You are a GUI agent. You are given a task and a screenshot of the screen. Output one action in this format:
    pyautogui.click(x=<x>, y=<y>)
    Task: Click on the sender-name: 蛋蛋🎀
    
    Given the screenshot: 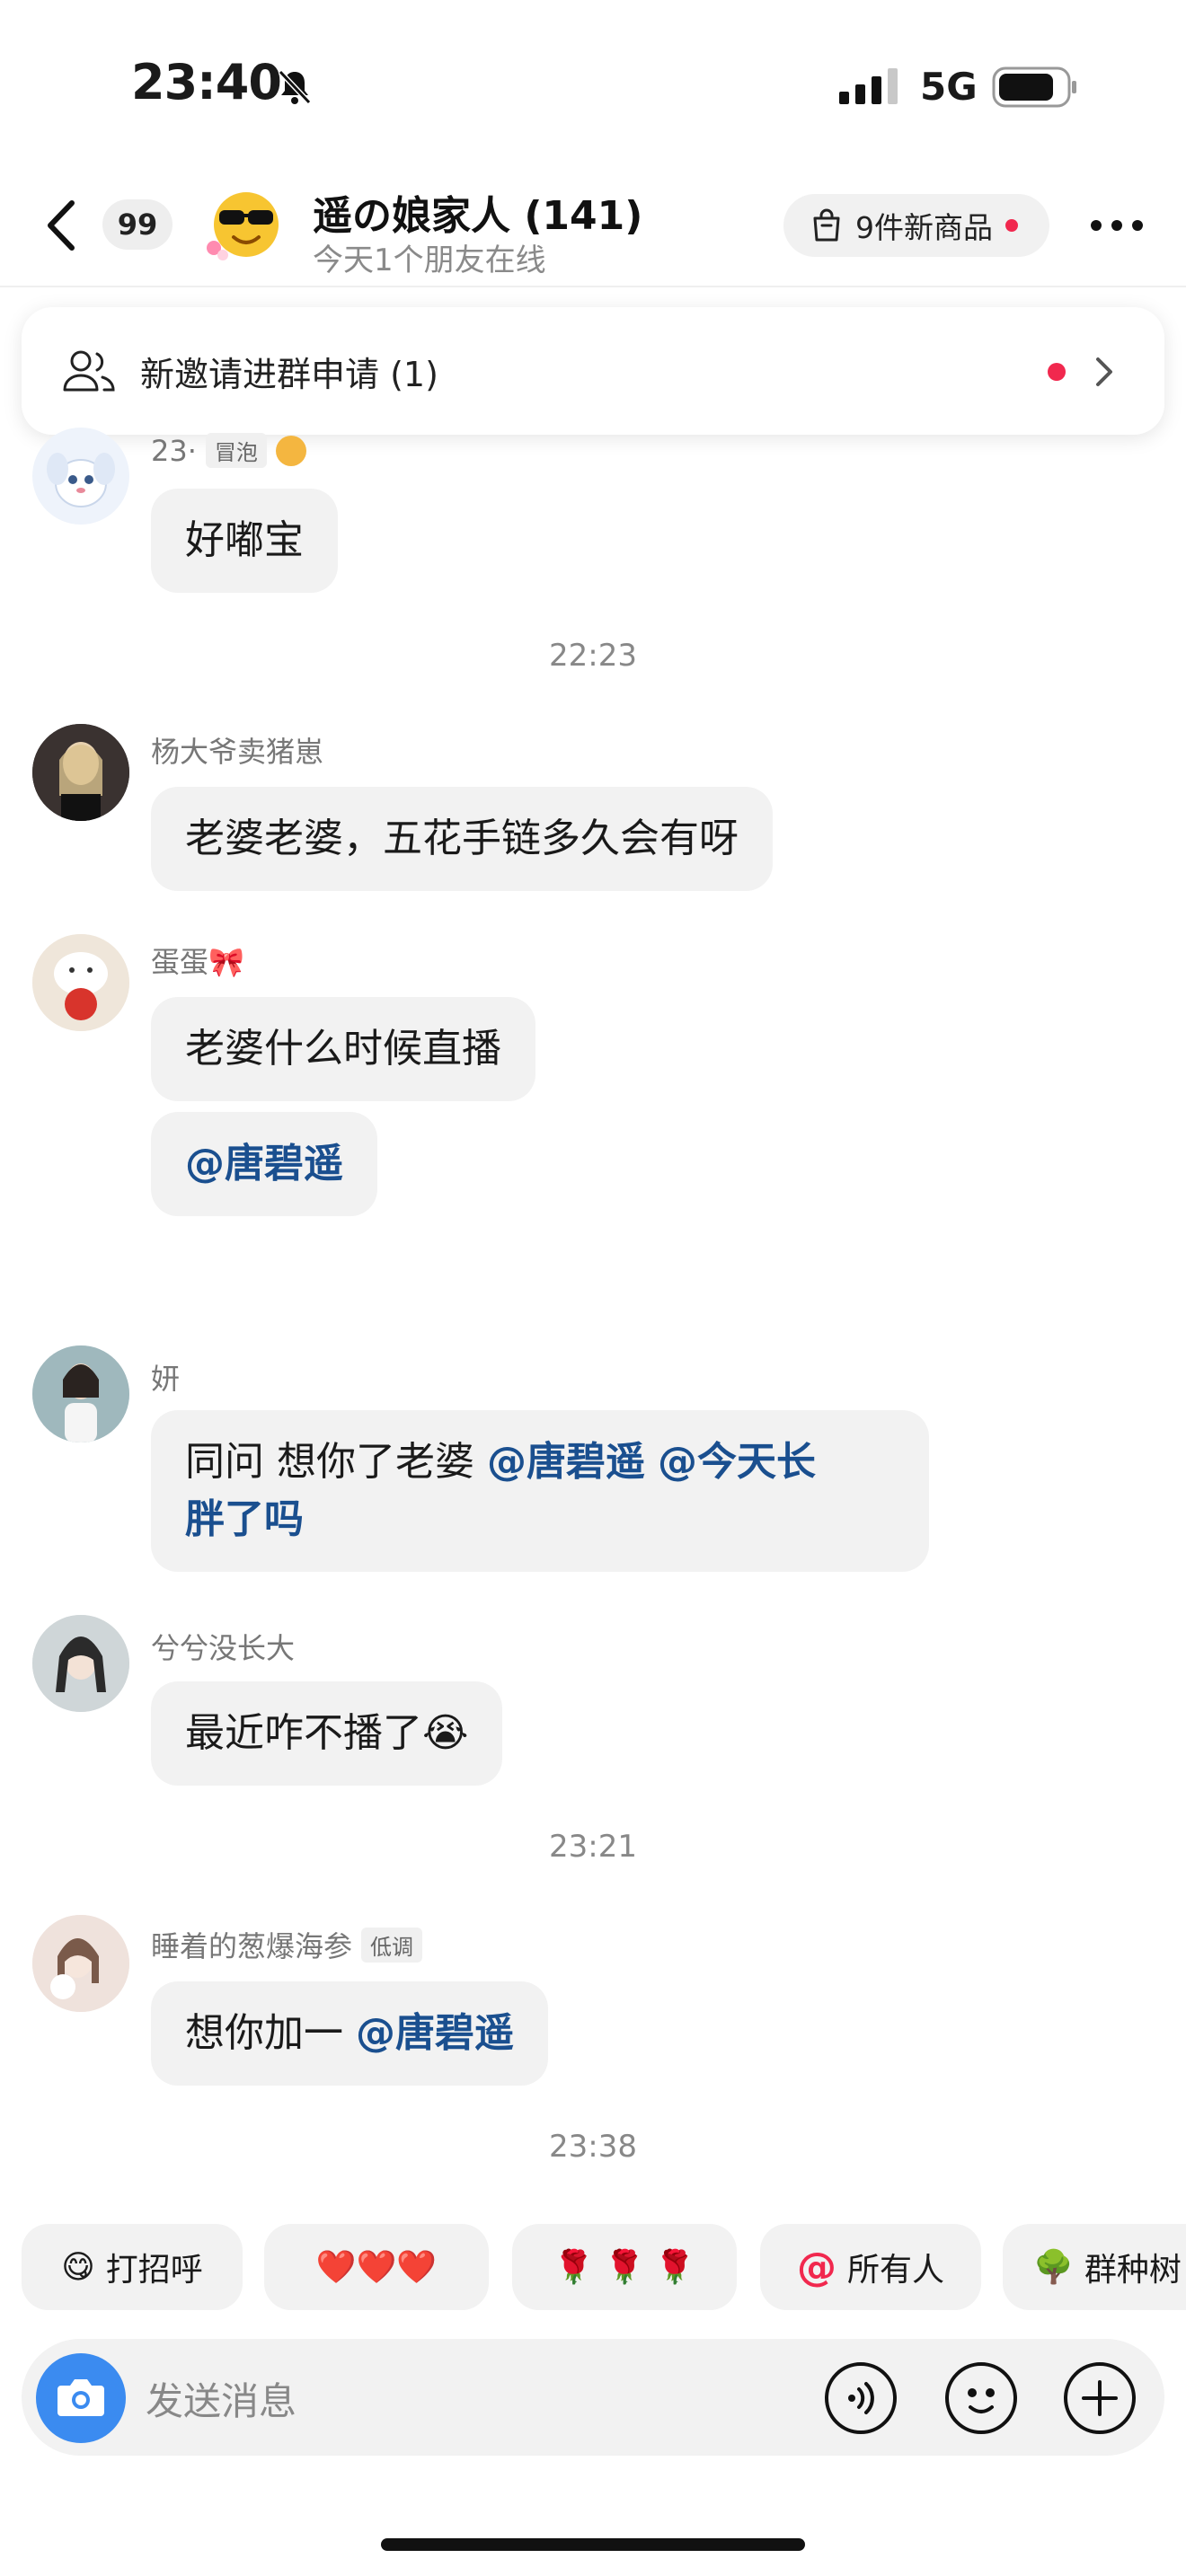 What is the action you would take?
    pyautogui.click(x=197, y=960)
    